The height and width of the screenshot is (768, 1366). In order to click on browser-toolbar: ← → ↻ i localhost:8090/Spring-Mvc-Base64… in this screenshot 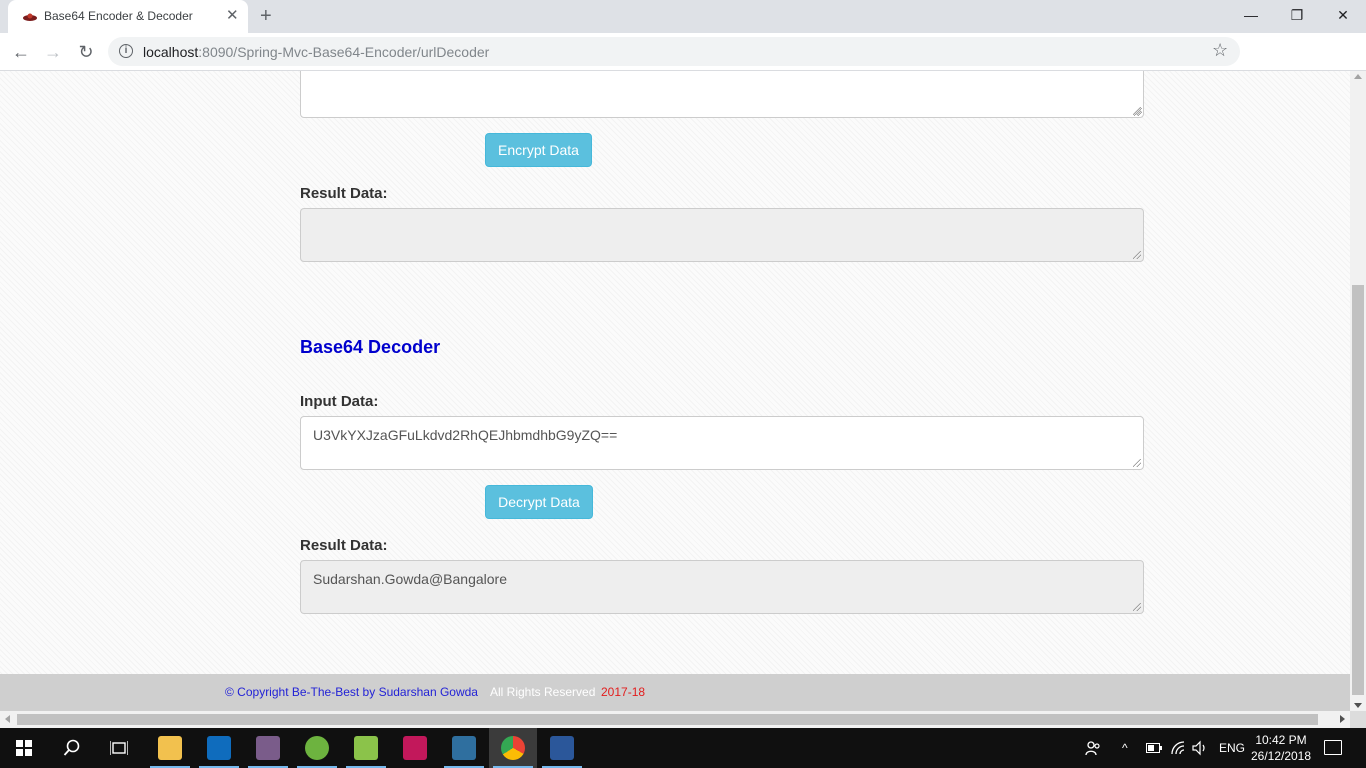, I will do `click(683, 64)`.